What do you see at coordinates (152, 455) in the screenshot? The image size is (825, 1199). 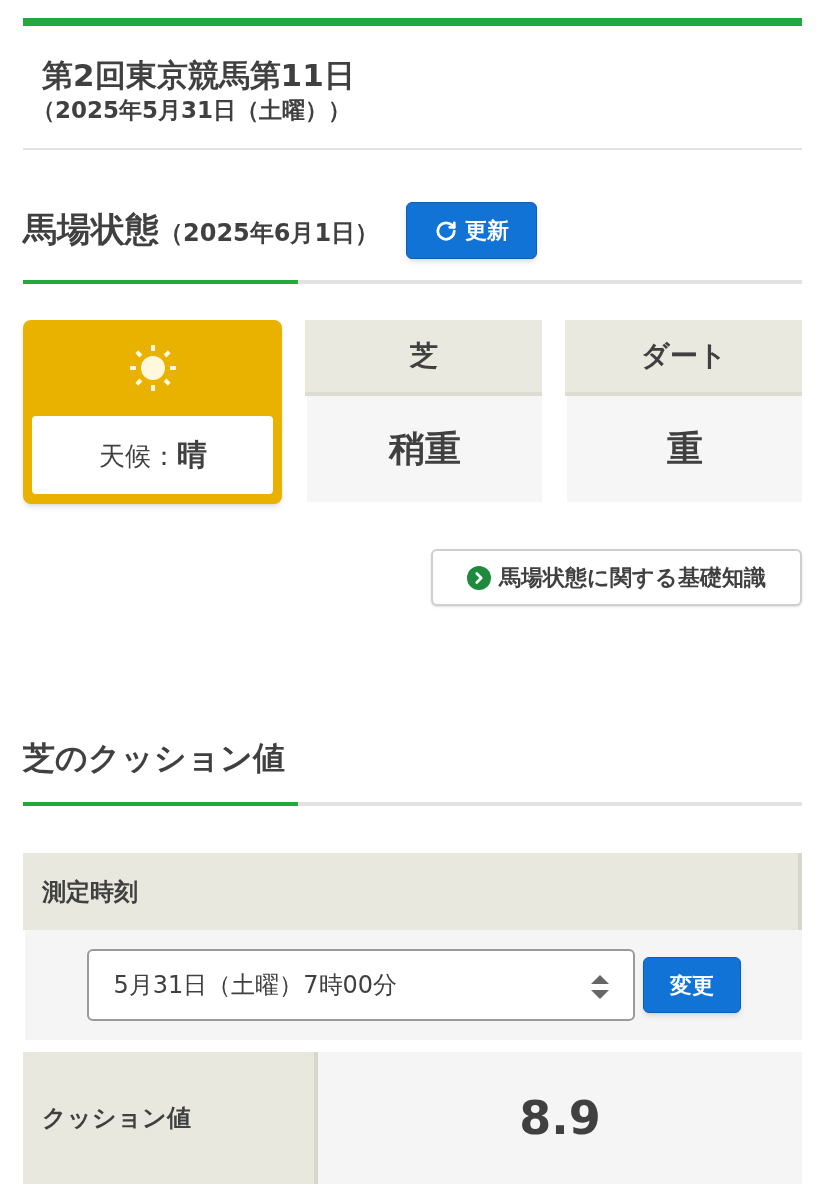 I see `weather-text: 天候：晴` at bounding box center [152, 455].